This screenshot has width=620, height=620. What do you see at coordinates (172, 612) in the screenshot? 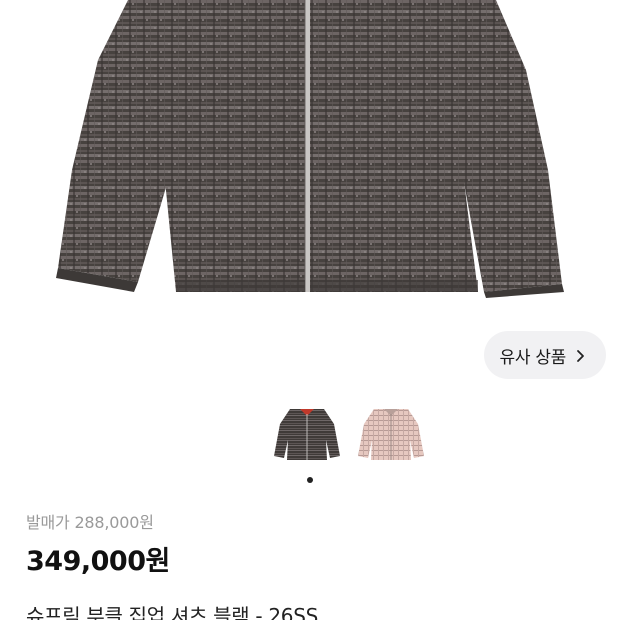
I see `product-title: 슈프림 부클 집업 셔츠 블랙 - 26SS` at bounding box center [172, 612].